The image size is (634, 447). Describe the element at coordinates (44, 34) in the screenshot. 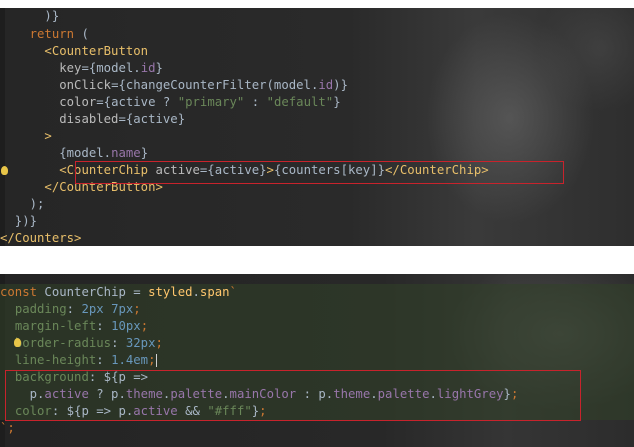

I see `code-line-return: return (` at that location.